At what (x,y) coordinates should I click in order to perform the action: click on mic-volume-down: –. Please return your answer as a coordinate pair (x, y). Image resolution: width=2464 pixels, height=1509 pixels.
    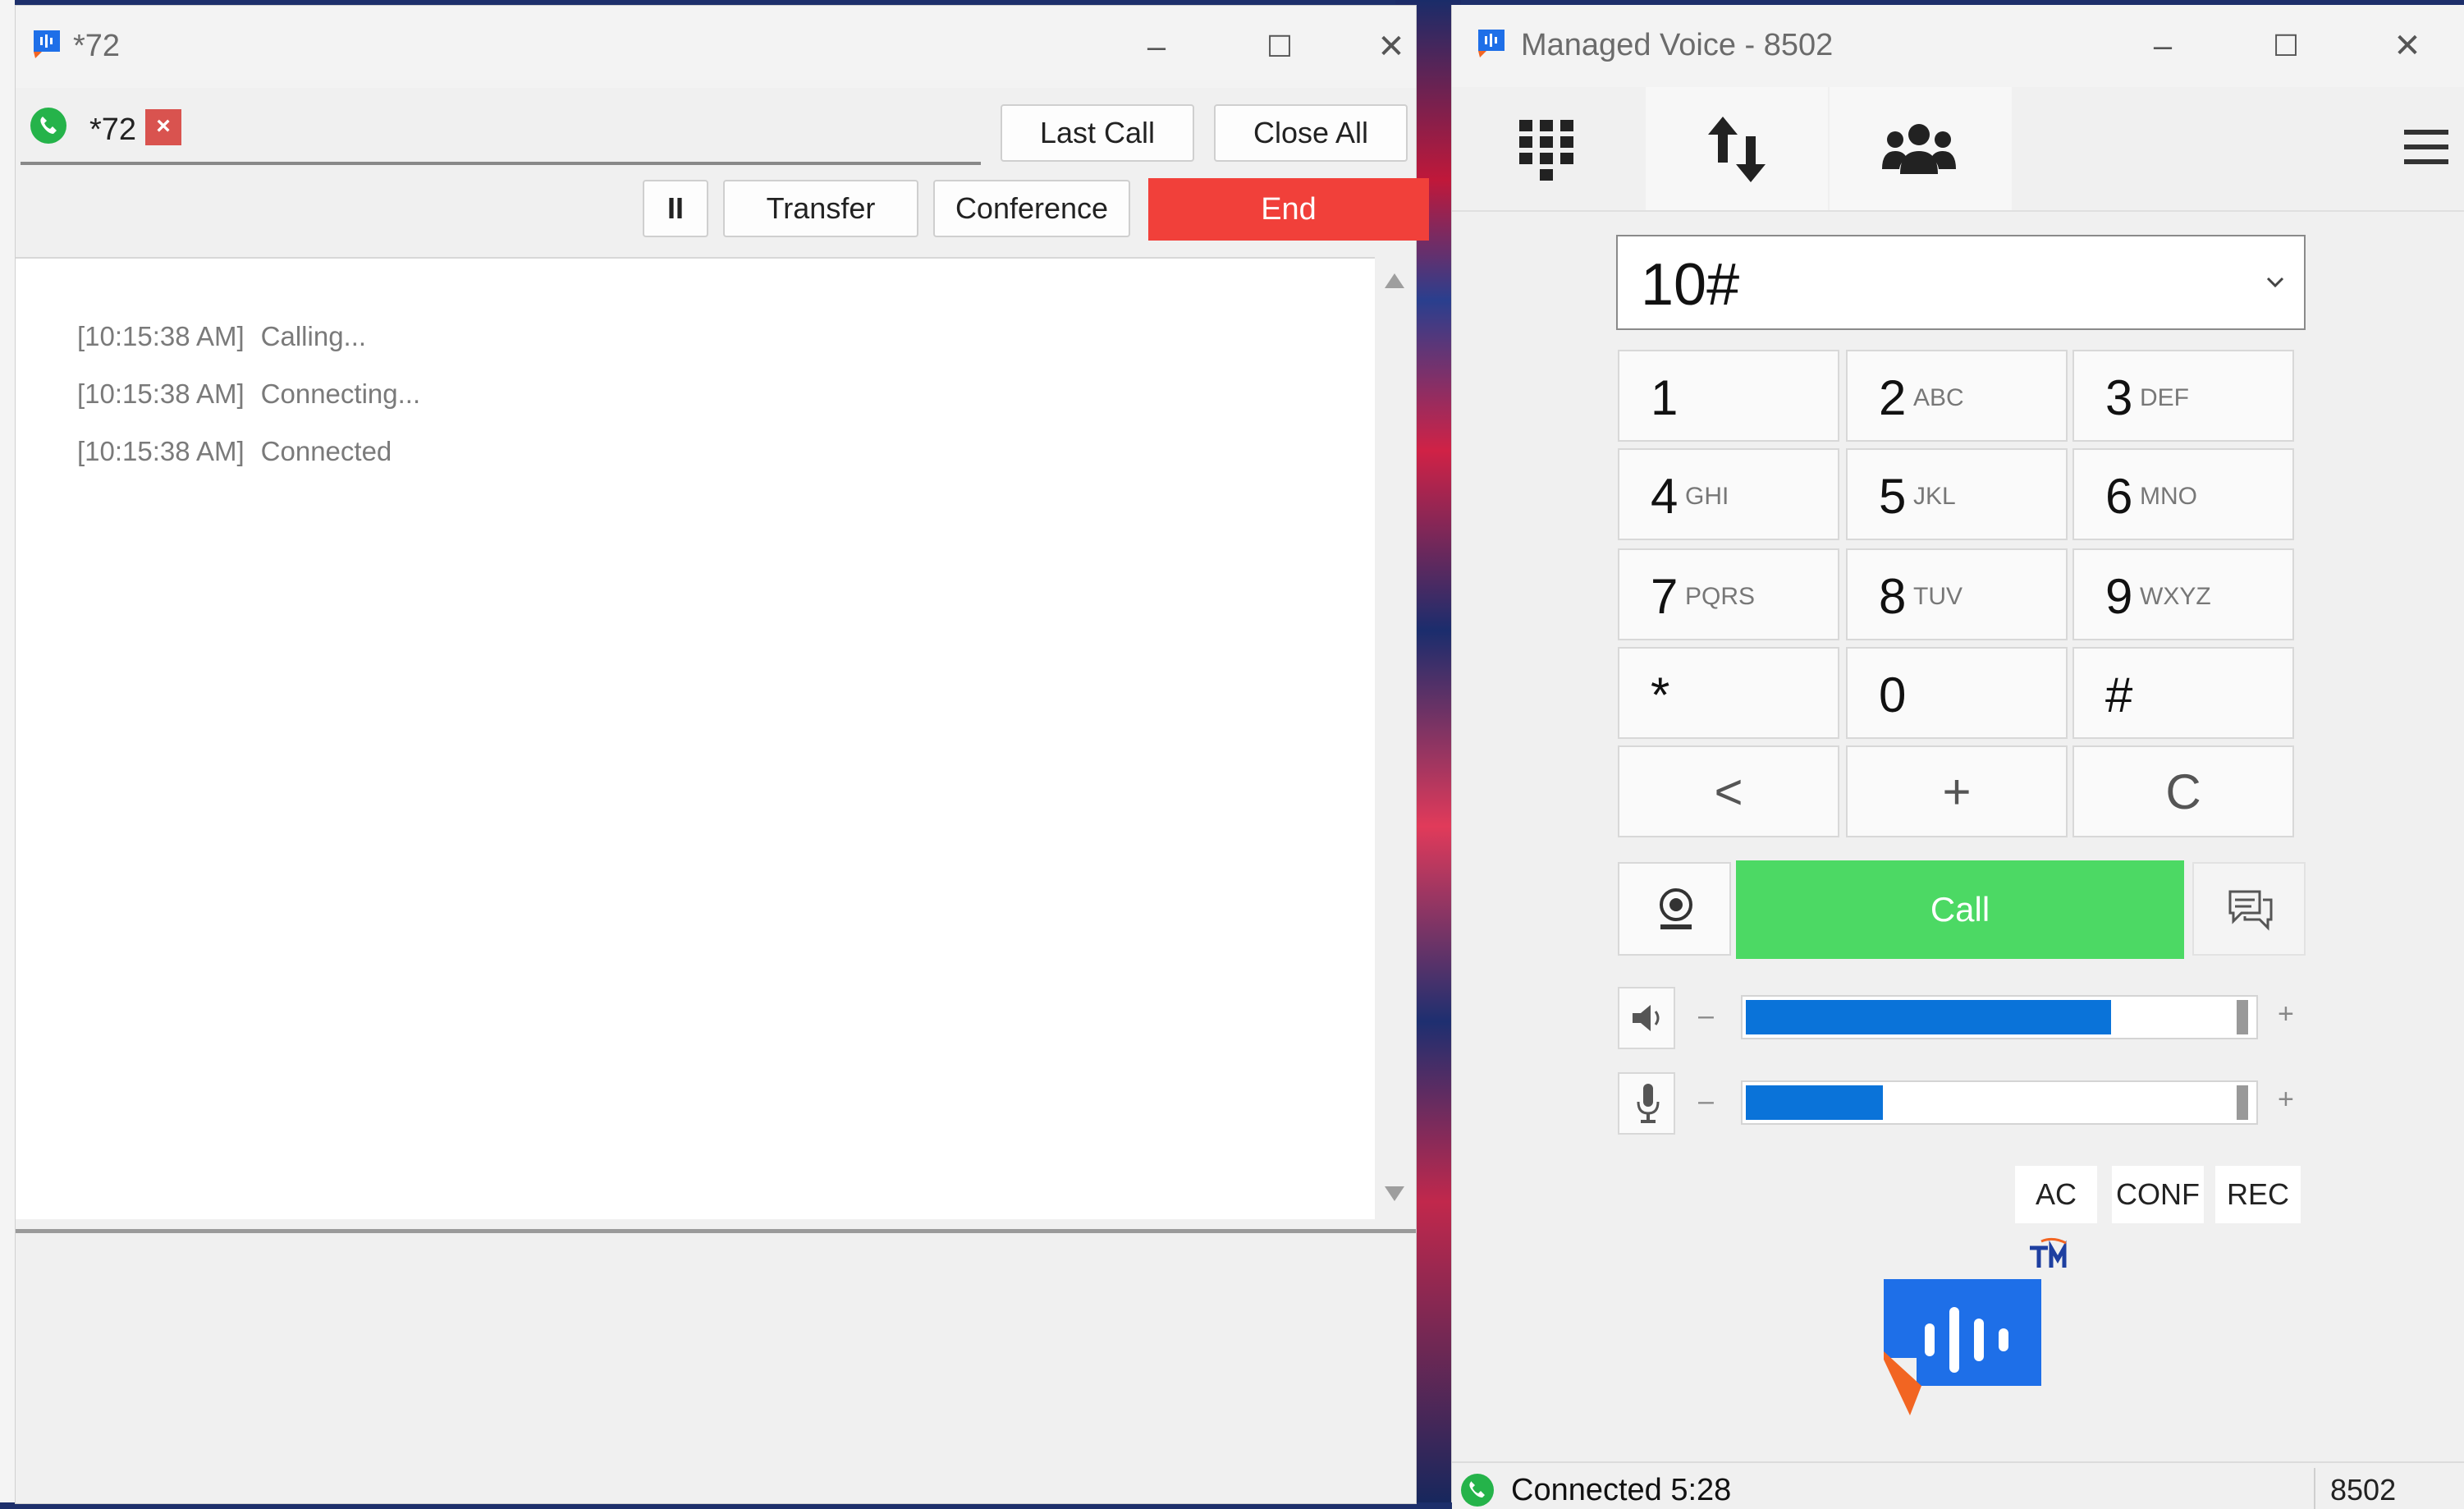
    Looking at the image, I should click on (1706, 1101).